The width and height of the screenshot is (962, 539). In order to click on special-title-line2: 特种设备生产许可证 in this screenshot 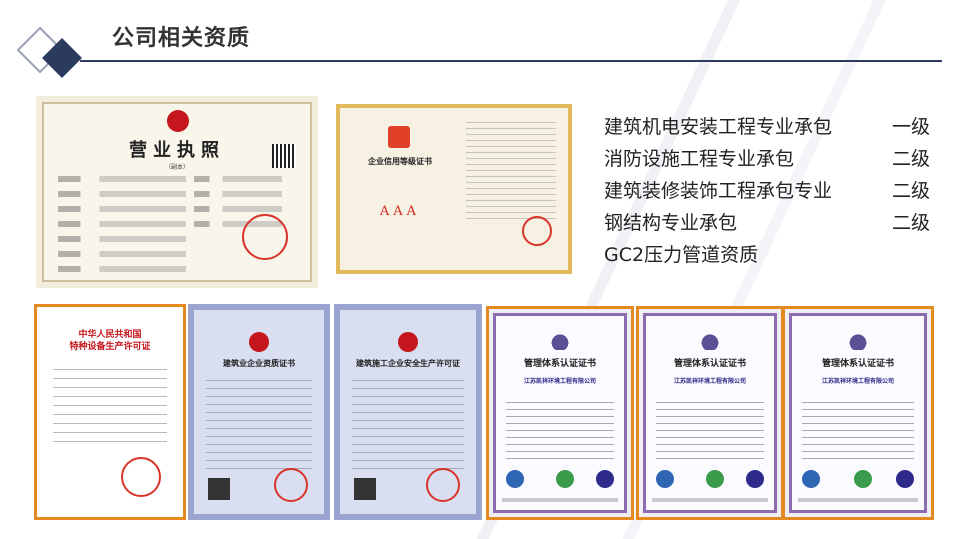, I will do `click(110, 347)`.